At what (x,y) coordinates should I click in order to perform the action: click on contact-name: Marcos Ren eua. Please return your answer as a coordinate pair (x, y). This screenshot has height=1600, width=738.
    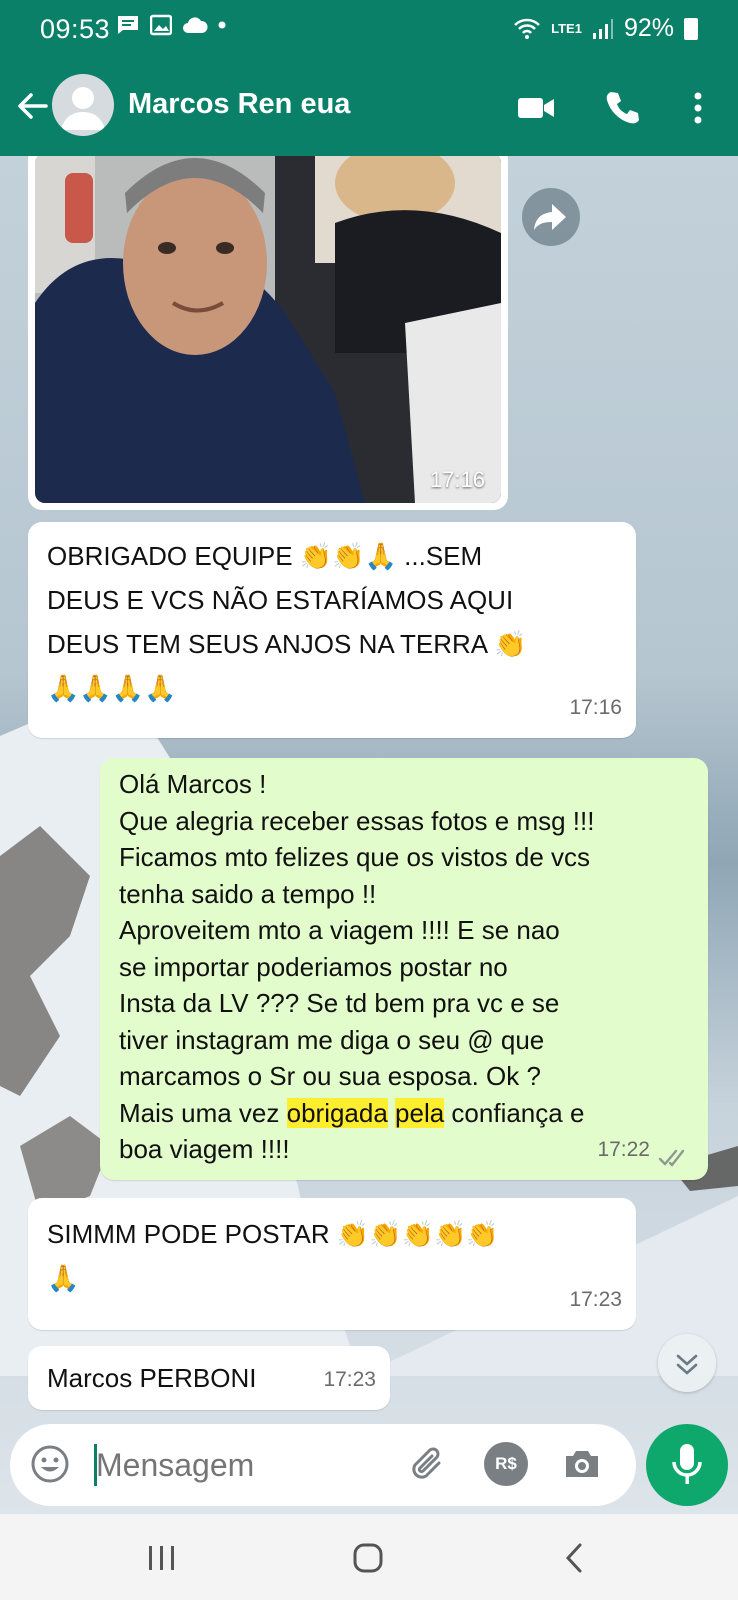
    Looking at the image, I should click on (239, 104).